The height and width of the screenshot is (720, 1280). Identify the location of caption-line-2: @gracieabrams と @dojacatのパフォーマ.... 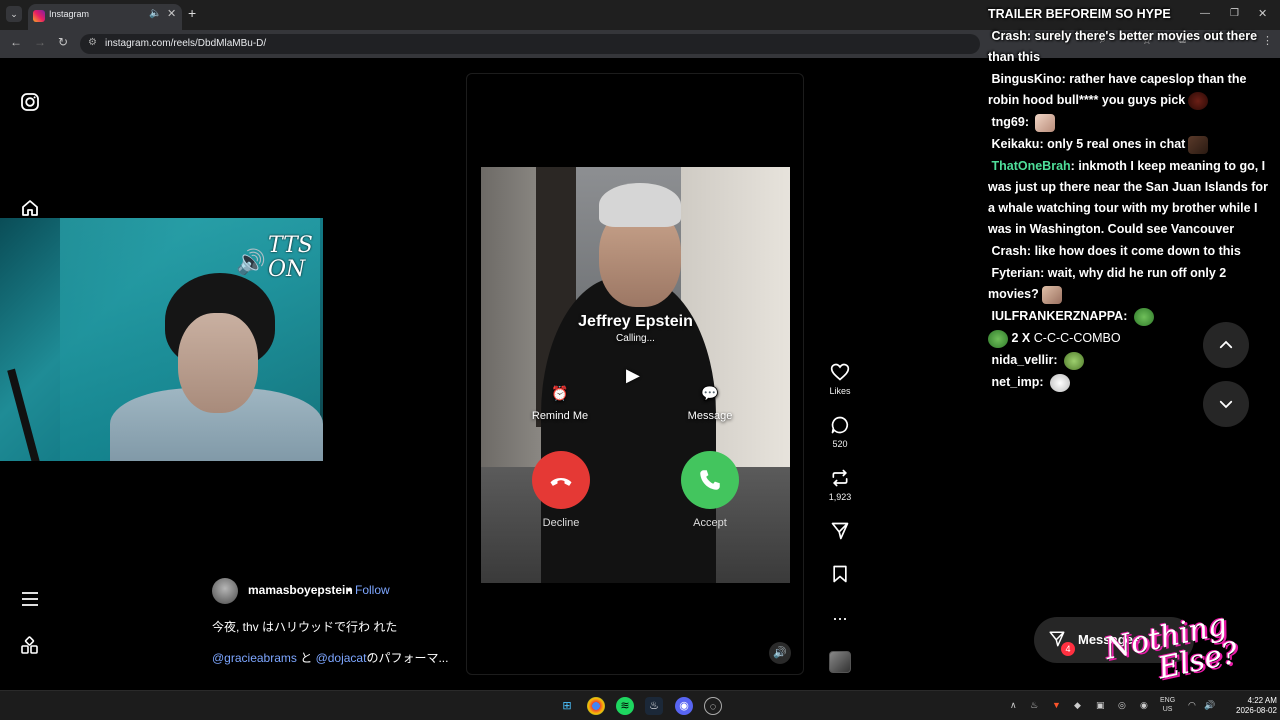
(330, 657).